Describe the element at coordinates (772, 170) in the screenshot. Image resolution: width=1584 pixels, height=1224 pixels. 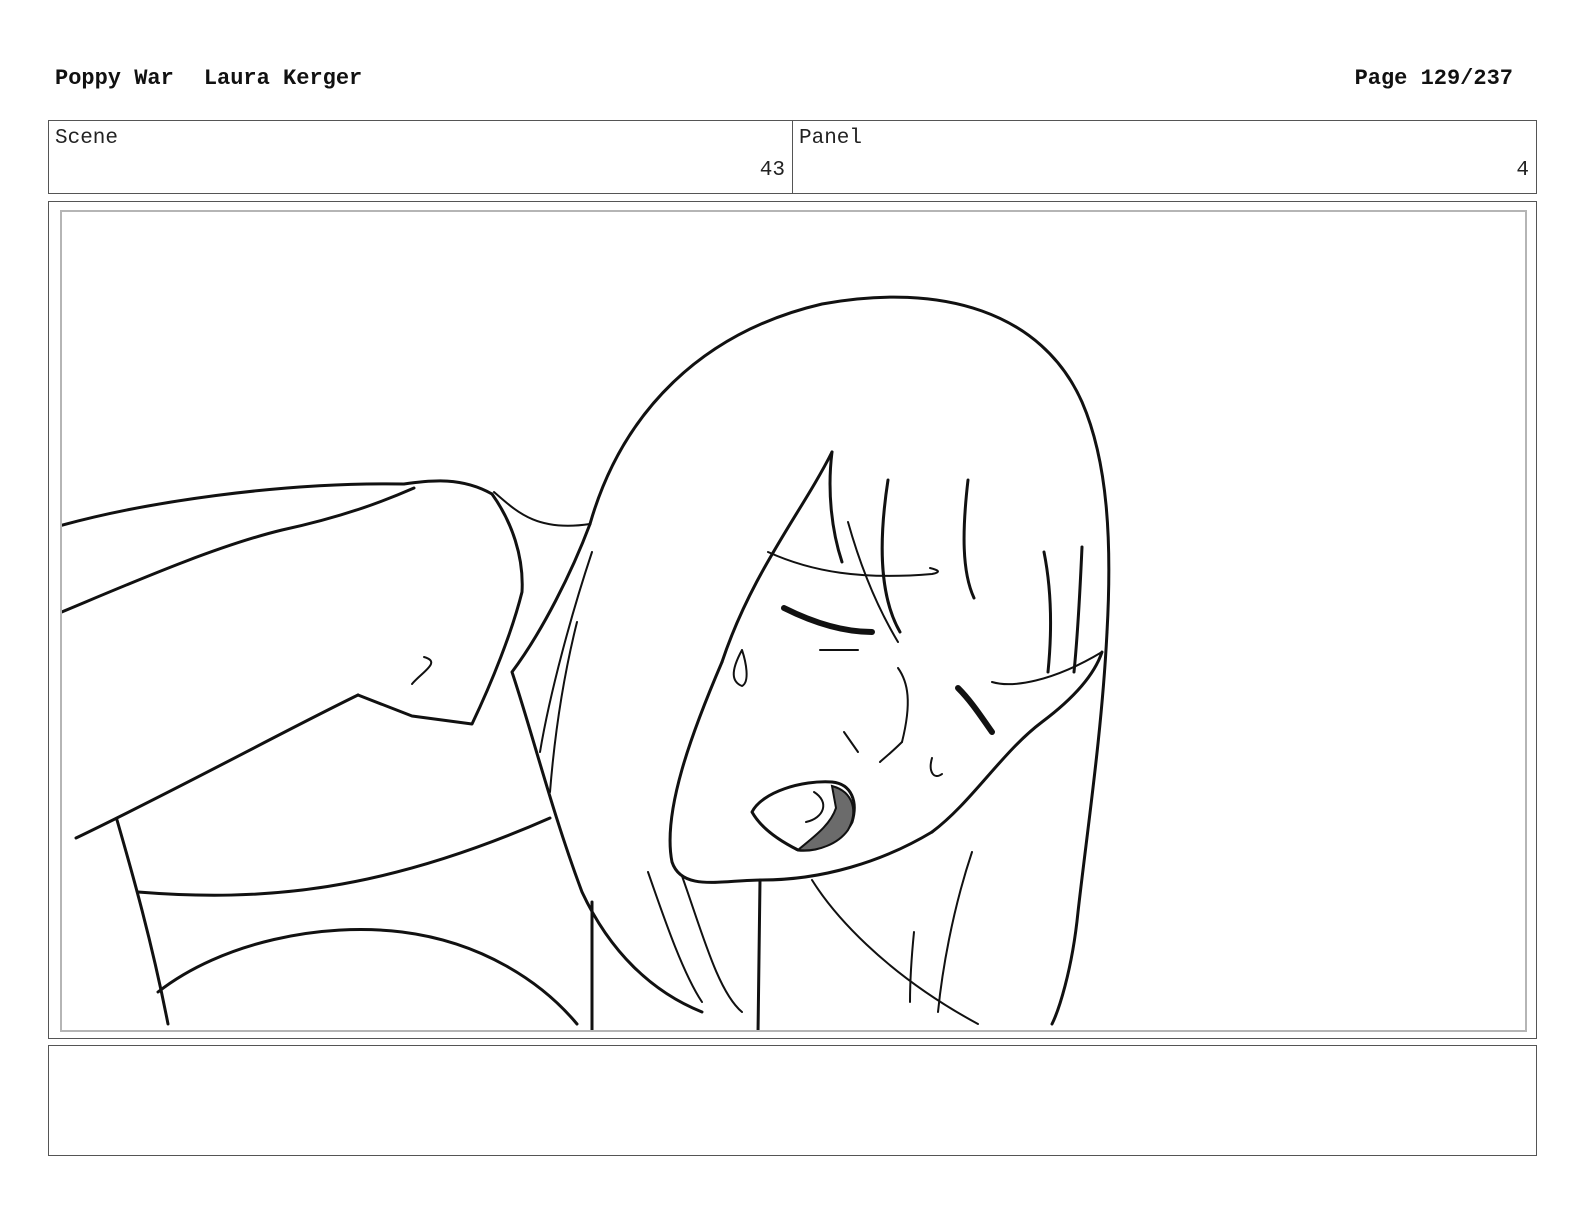
I see `scene-number: 43` at that location.